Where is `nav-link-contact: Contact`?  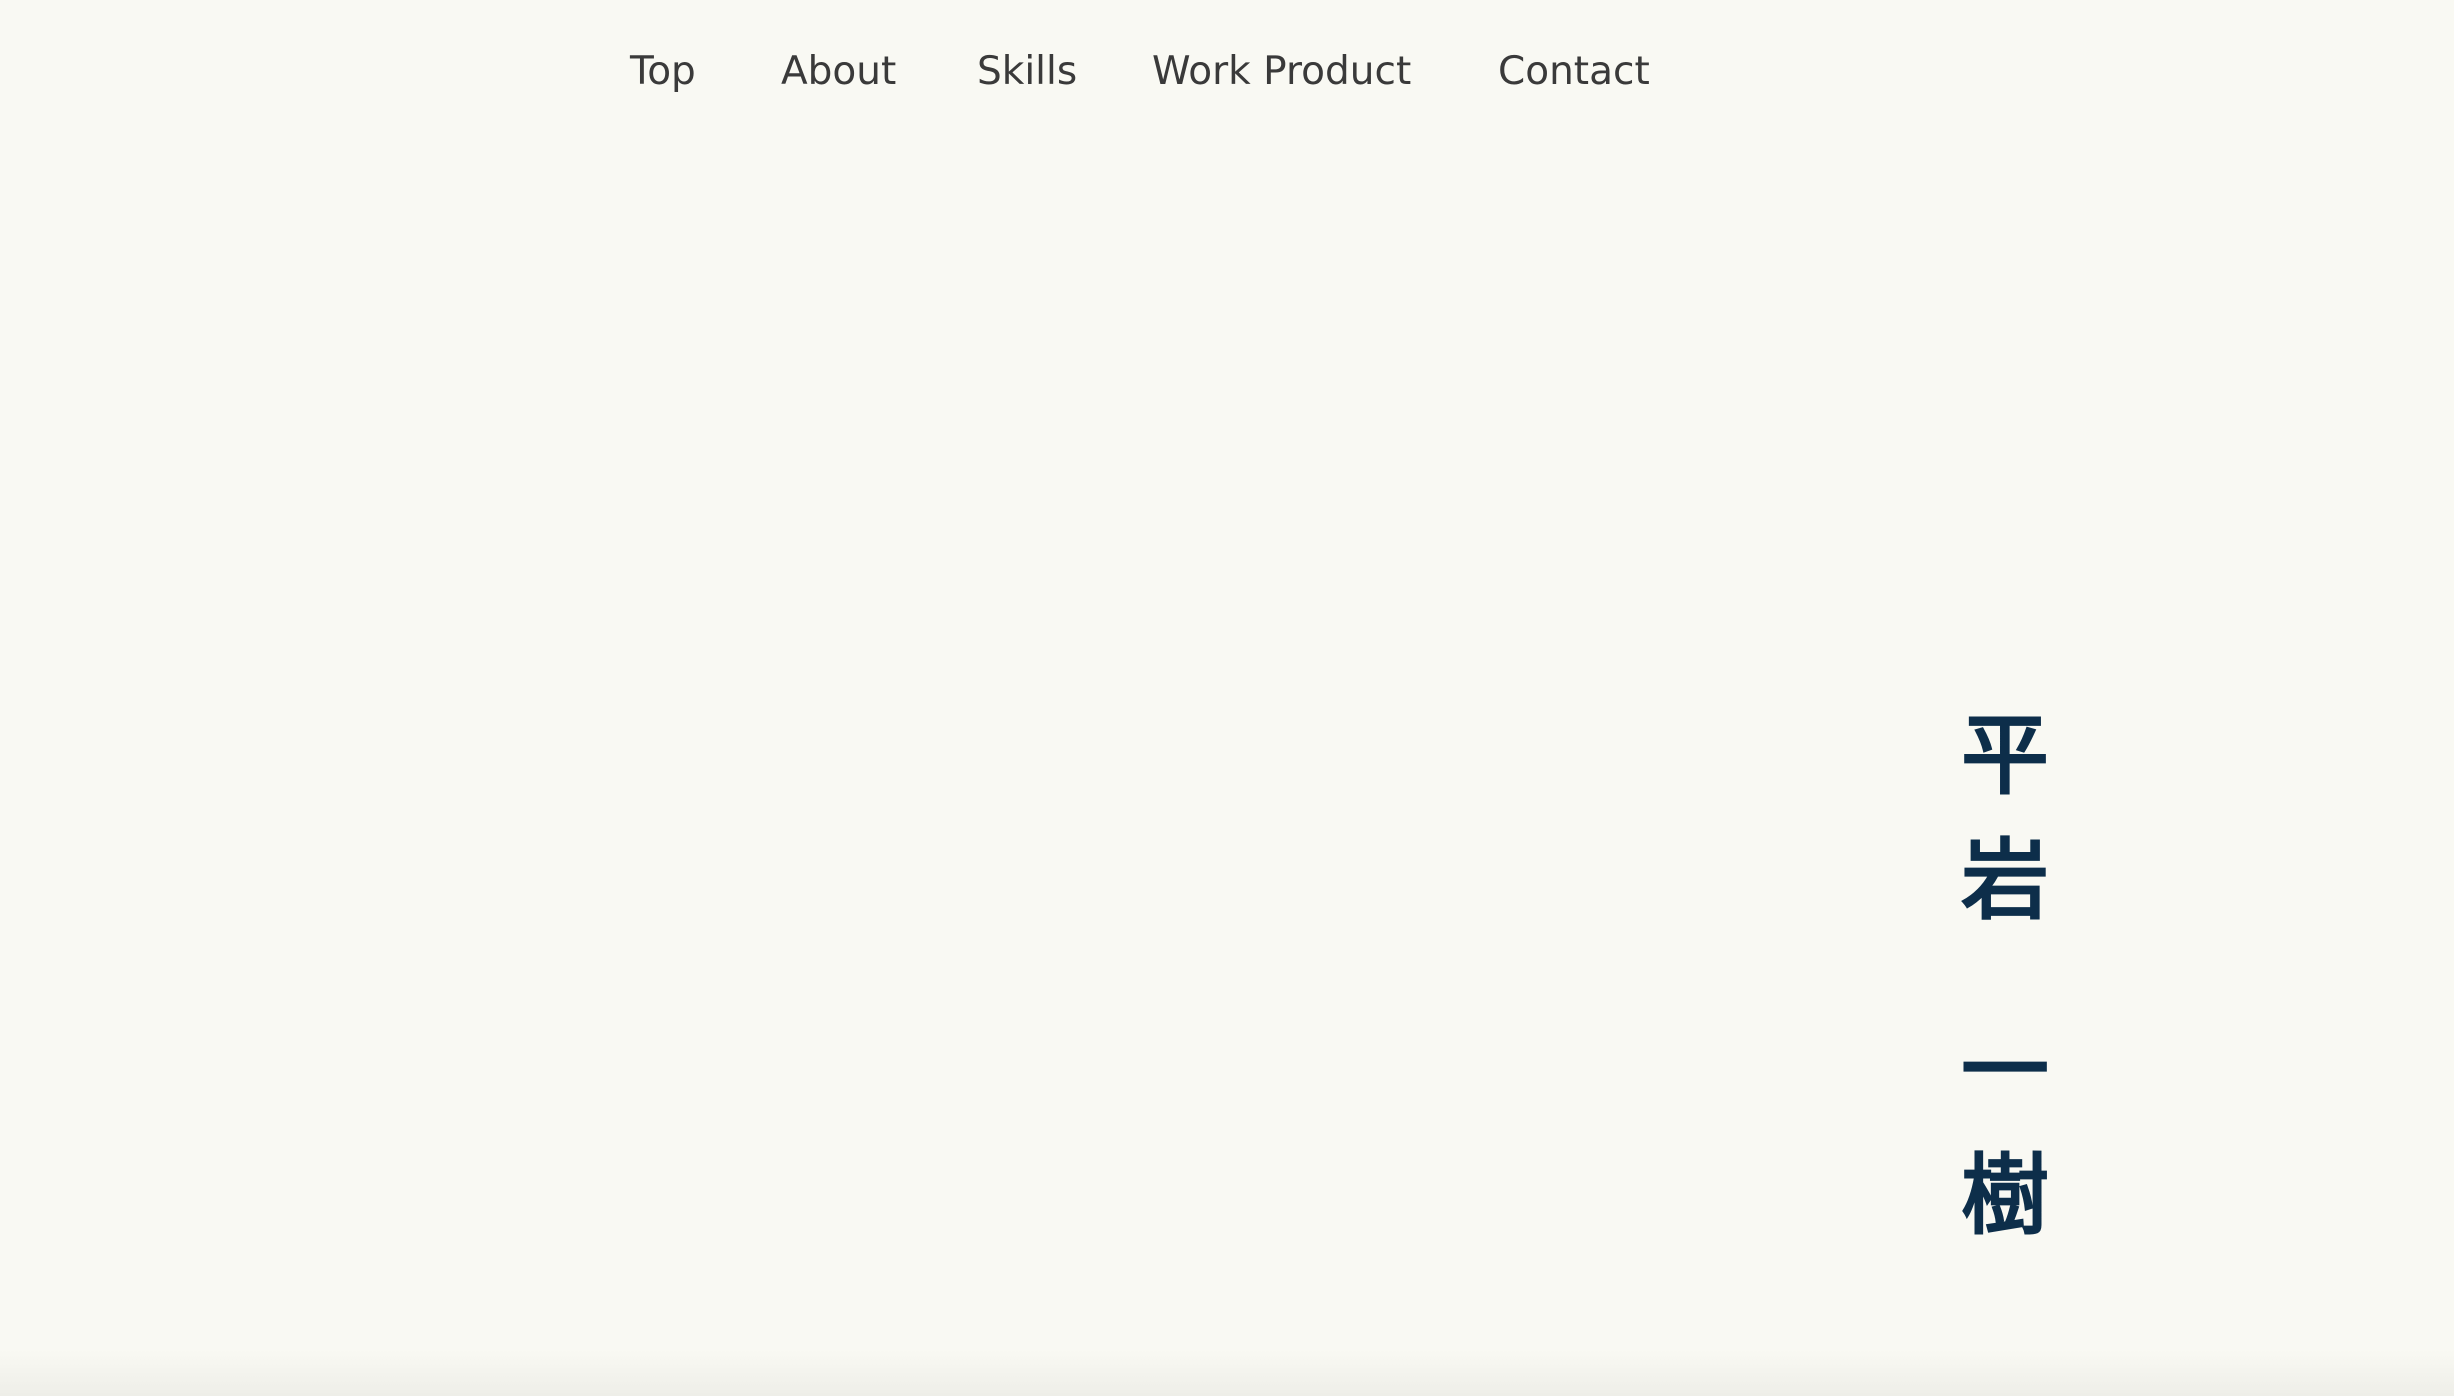
nav-link-contact: Contact is located at coordinates (1574, 72).